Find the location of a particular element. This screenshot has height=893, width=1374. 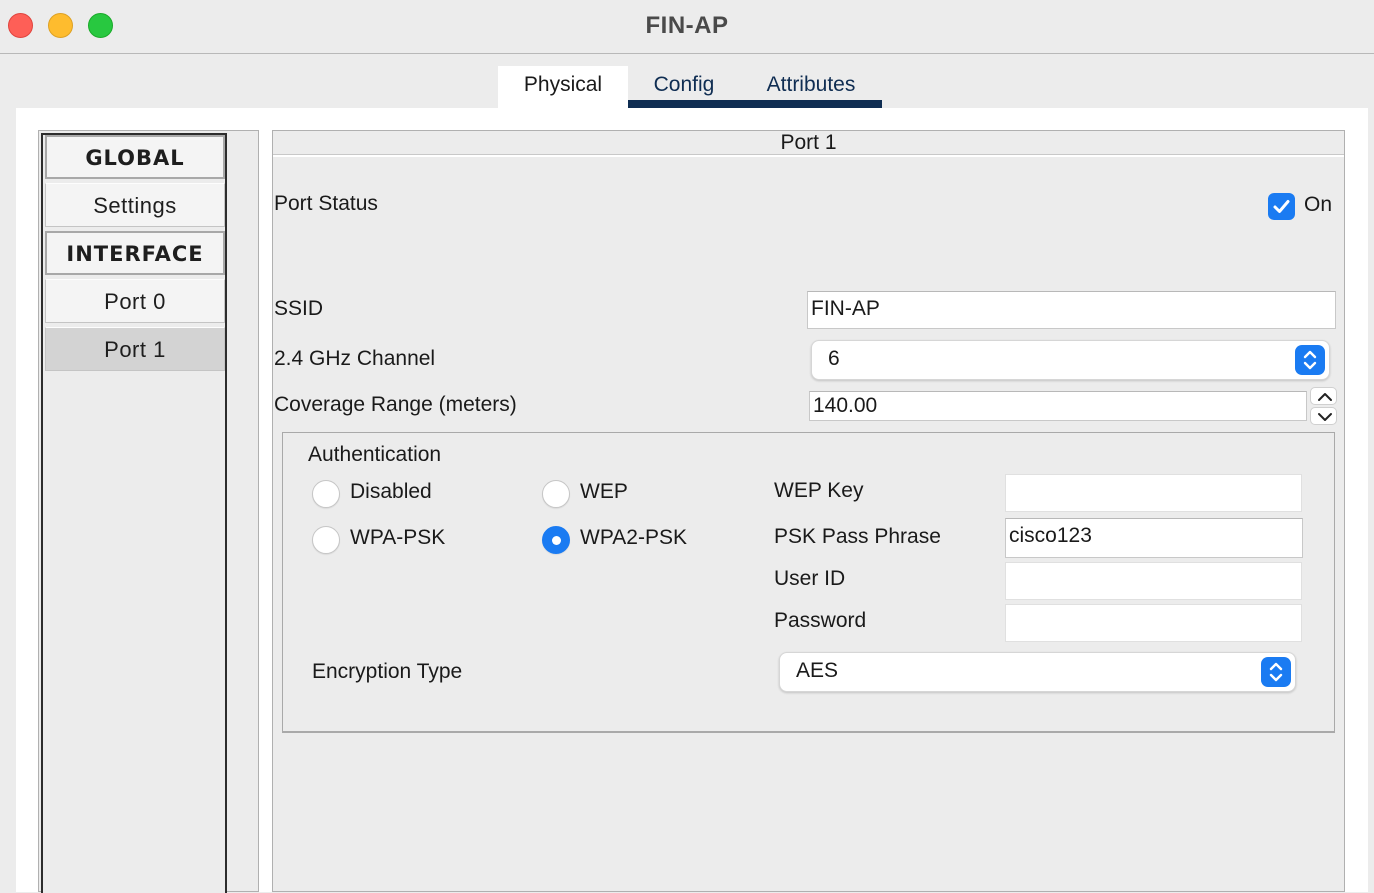

coverage-label: Coverage Range (meters) is located at coordinates (395, 404).